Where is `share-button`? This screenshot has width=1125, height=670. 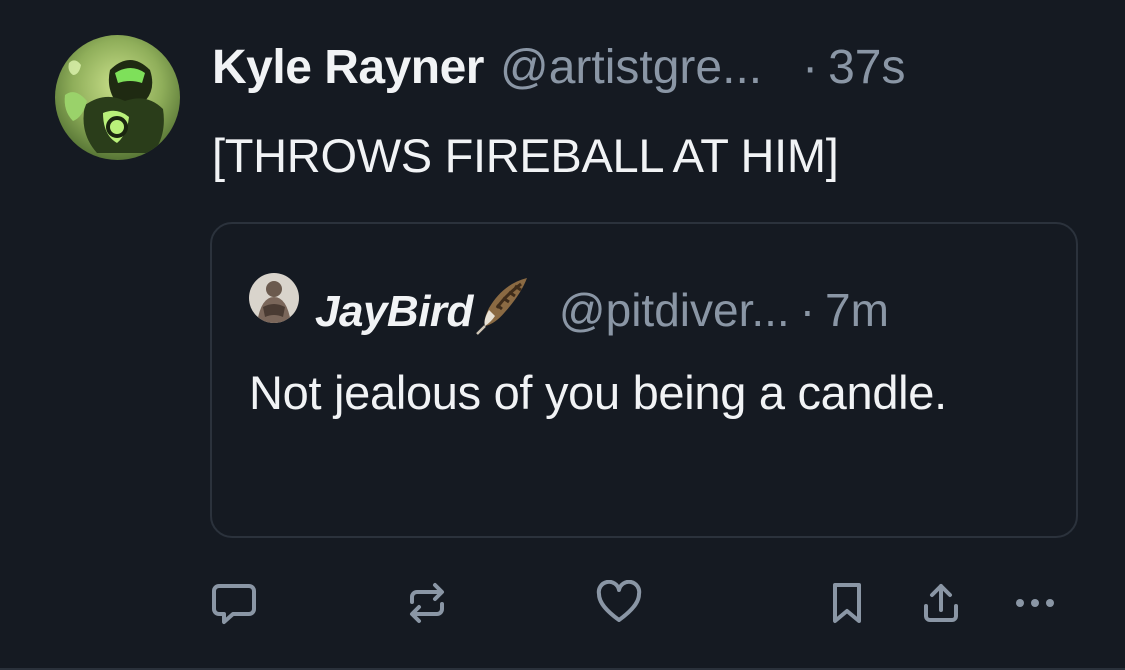 share-button is located at coordinates (941, 603).